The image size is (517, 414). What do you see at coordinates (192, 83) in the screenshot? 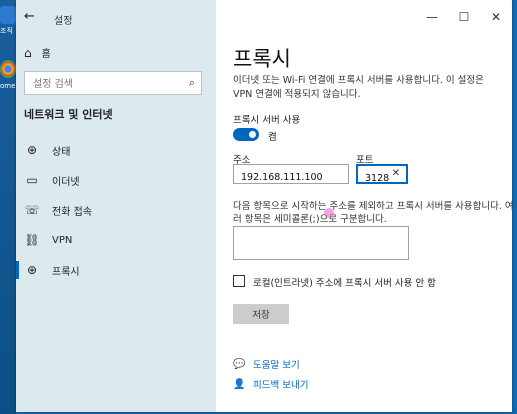
I see `search-icon: ⌕` at bounding box center [192, 83].